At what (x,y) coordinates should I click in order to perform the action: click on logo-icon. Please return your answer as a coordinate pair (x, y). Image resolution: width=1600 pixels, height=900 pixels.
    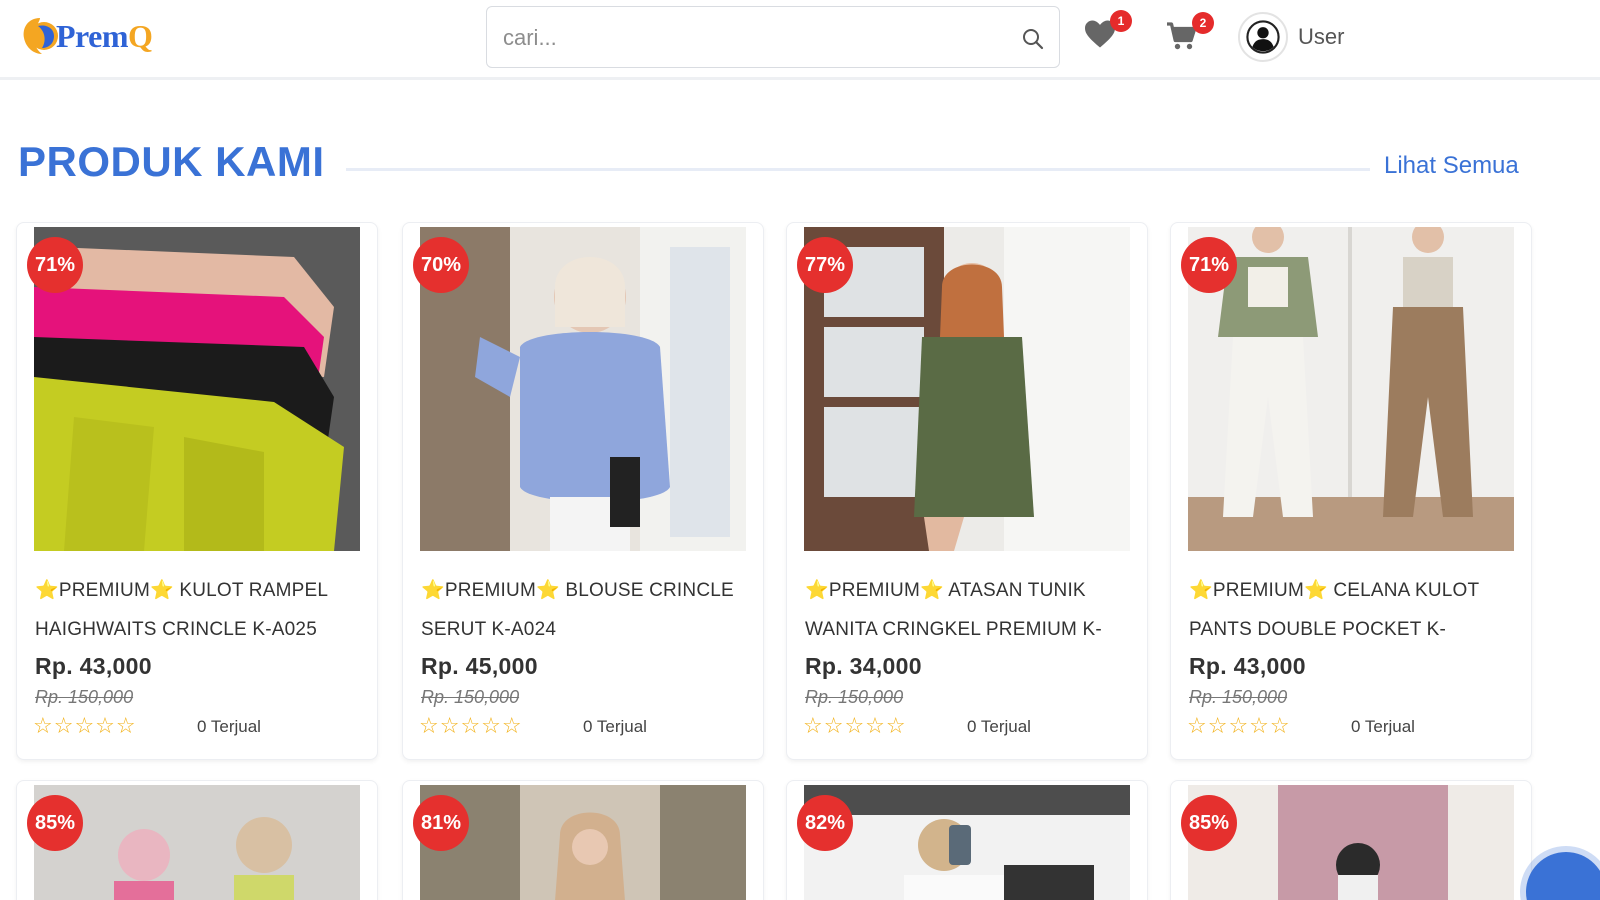
    Looking at the image, I should click on (40, 36).